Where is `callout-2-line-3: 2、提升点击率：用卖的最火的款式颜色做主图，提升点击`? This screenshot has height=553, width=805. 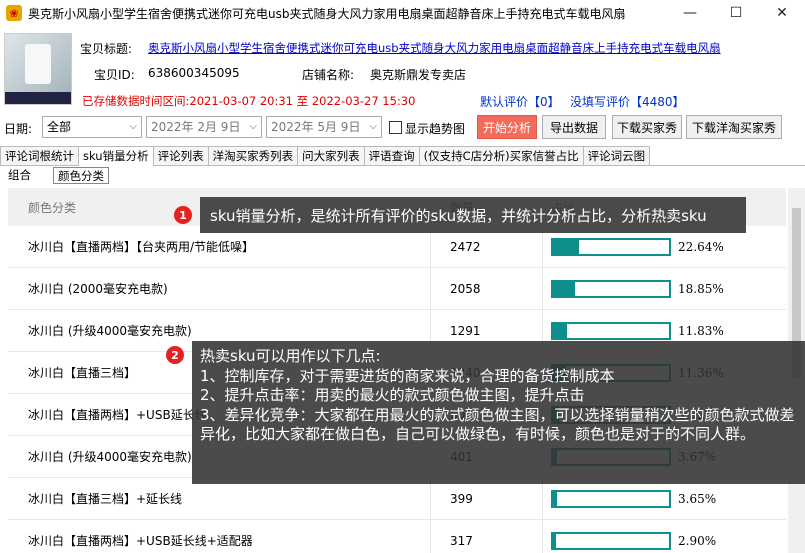 callout-2-line-3: 2、提升点击率：用卖的最火的款式颜色做主图，提升点击 is located at coordinates (392, 395).